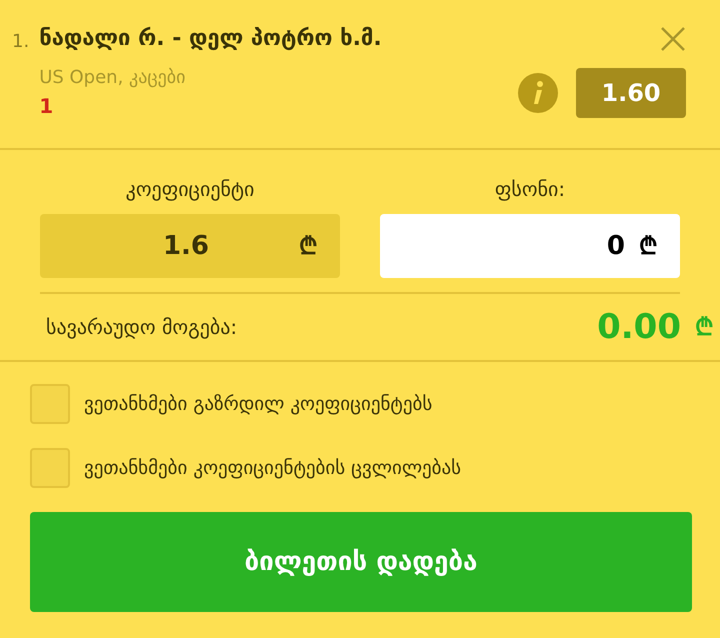 Image resolution: width=720 pixels, height=638 pixels. What do you see at coordinates (112, 78) in the screenshot?
I see `tournament-label: US Open, კაცები` at bounding box center [112, 78].